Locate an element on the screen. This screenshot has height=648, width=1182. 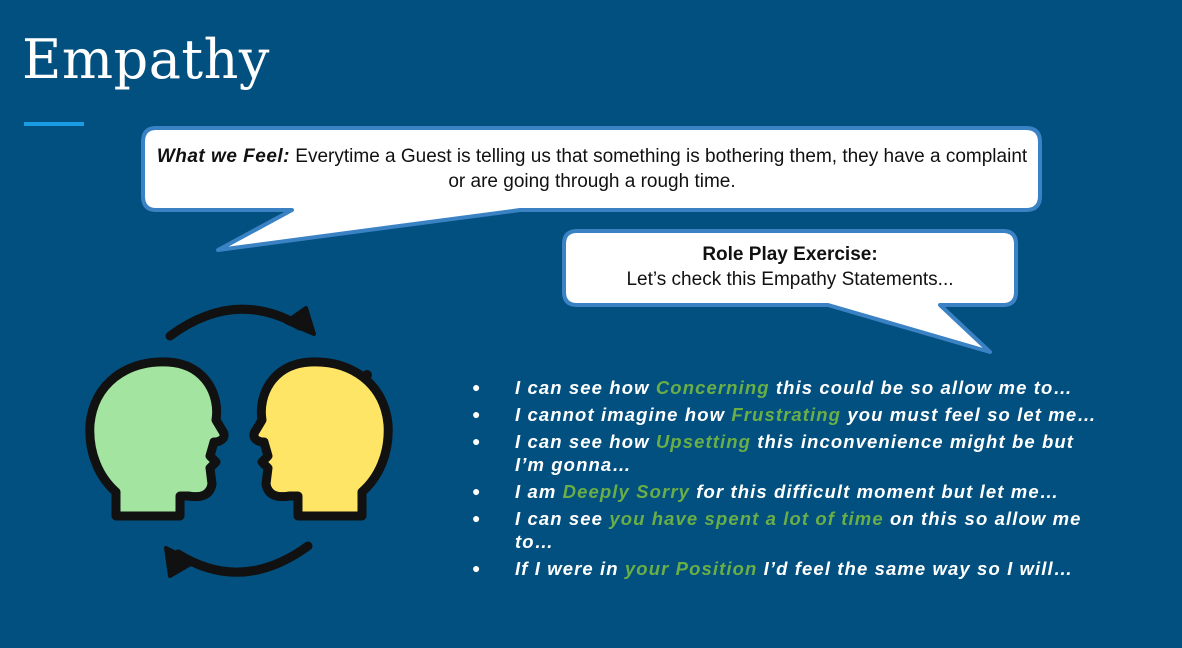
statement-highlight: your Position is located at coordinates (691, 568).